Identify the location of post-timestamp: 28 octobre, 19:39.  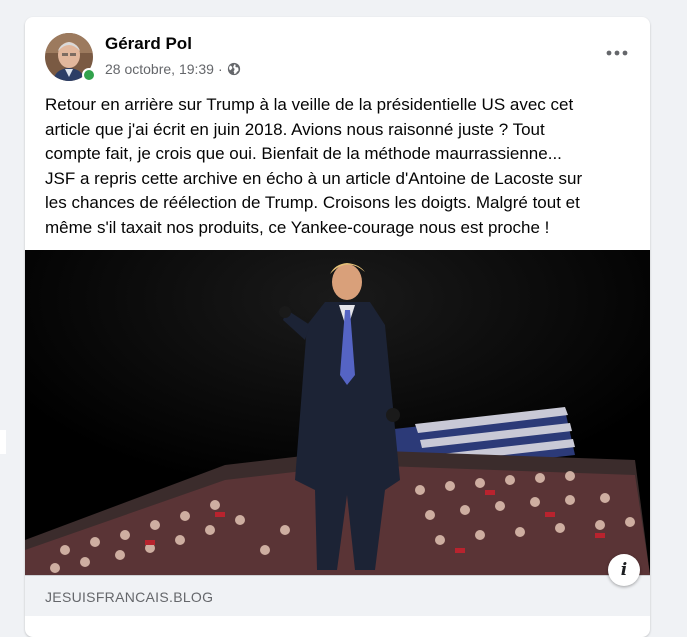
(159, 69).